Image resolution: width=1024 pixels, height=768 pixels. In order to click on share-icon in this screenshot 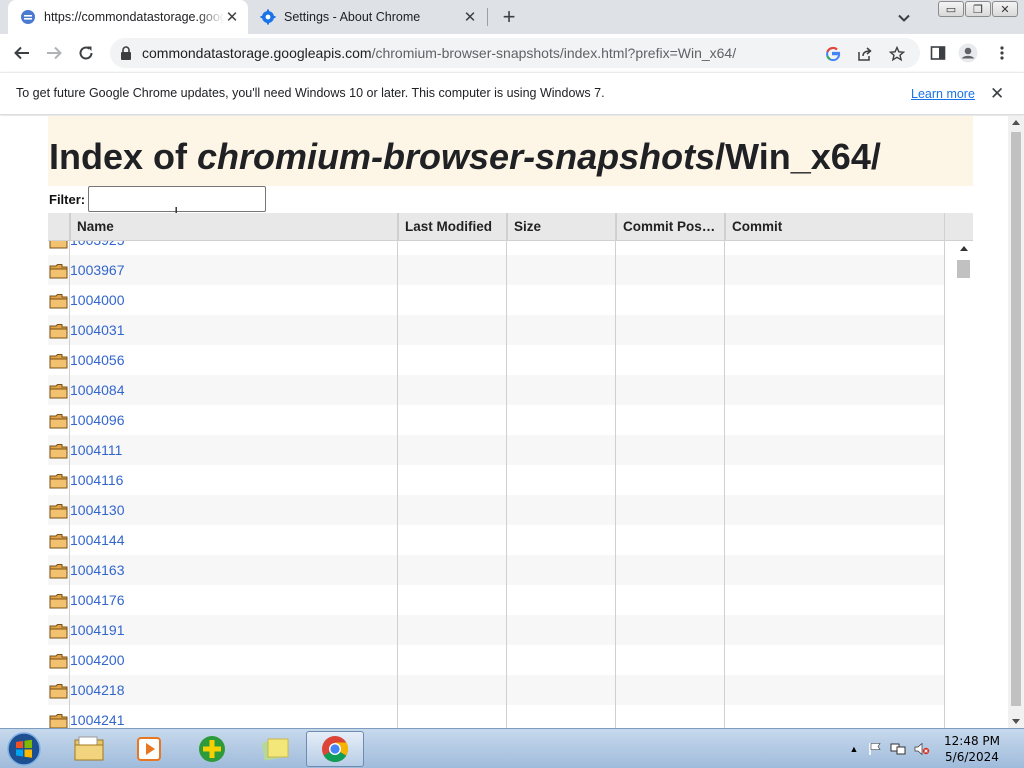, I will do `click(865, 54)`.